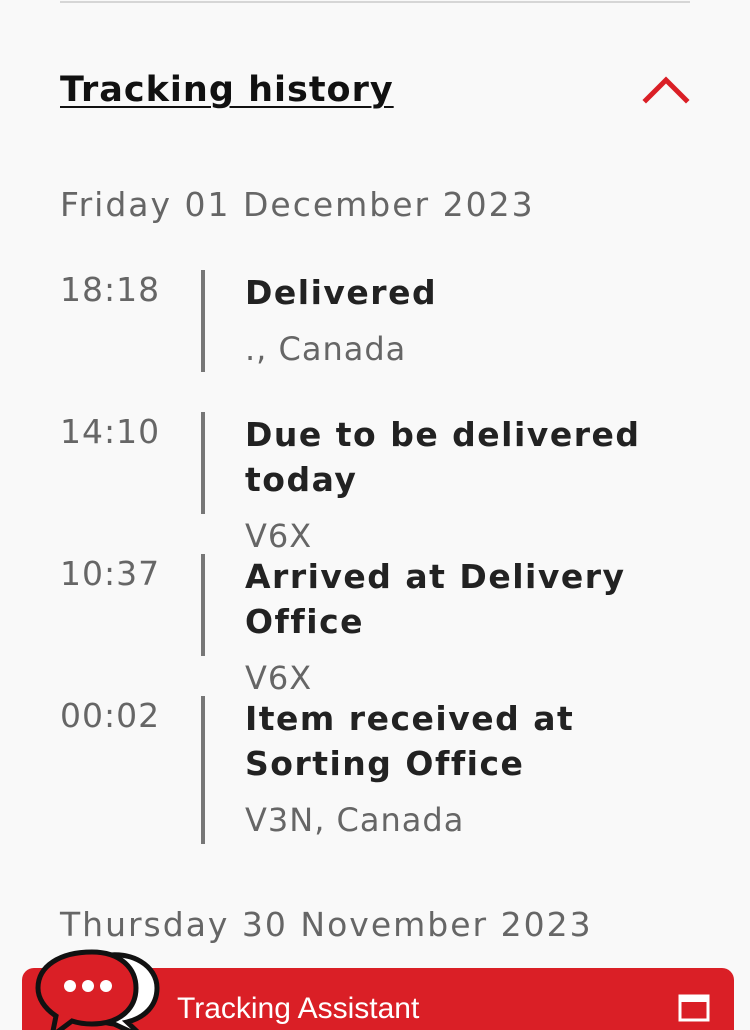 The height and width of the screenshot is (1030, 750). What do you see at coordinates (355, 820) in the screenshot?
I see `event-location: V3N, Canada` at bounding box center [355, 820].